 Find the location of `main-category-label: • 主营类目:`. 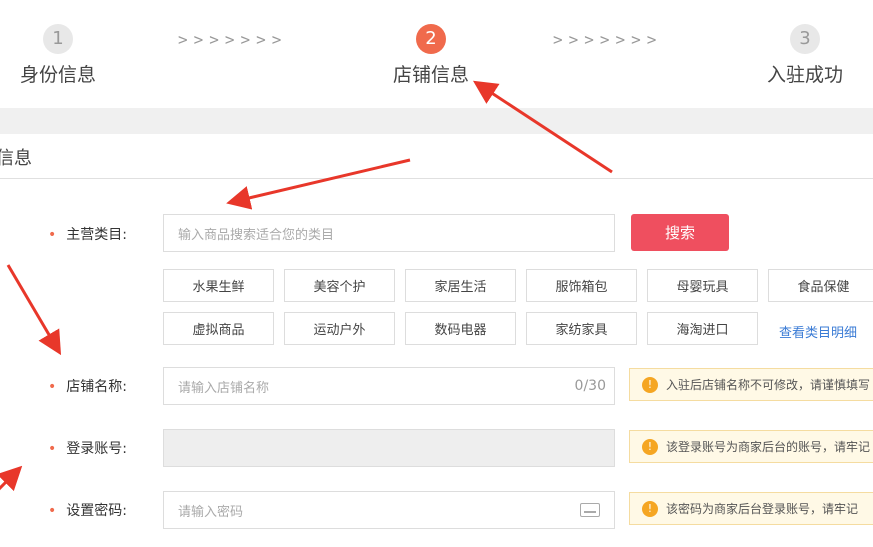

main-category-label: • 主营类目: is located at coordinates (87, 234).